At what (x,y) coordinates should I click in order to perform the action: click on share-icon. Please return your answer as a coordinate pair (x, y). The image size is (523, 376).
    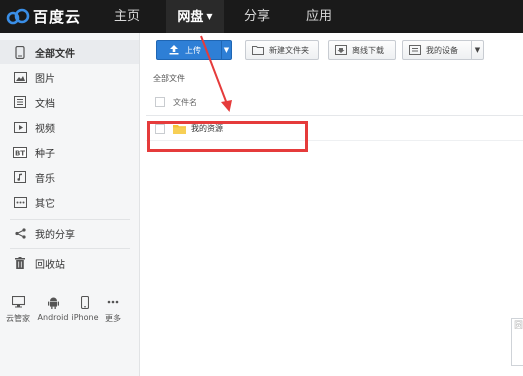
    Looking at the image, I should click on (20, 233).